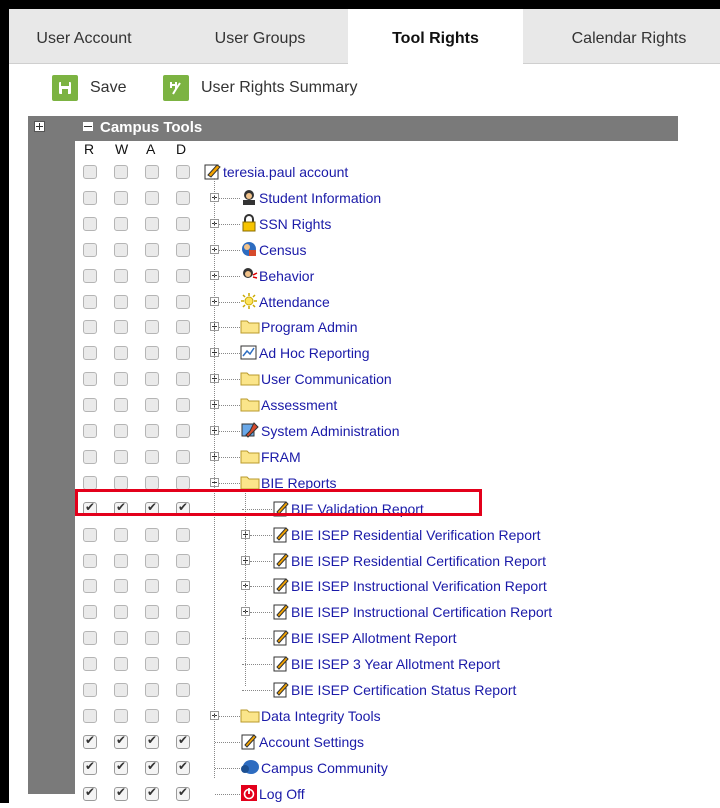 The width and height of the screenshot is (720, 808). Describe the element at coordinates (285, 172) in the screenshot. I see `tree-item-label: teresia.paul account` at that location.